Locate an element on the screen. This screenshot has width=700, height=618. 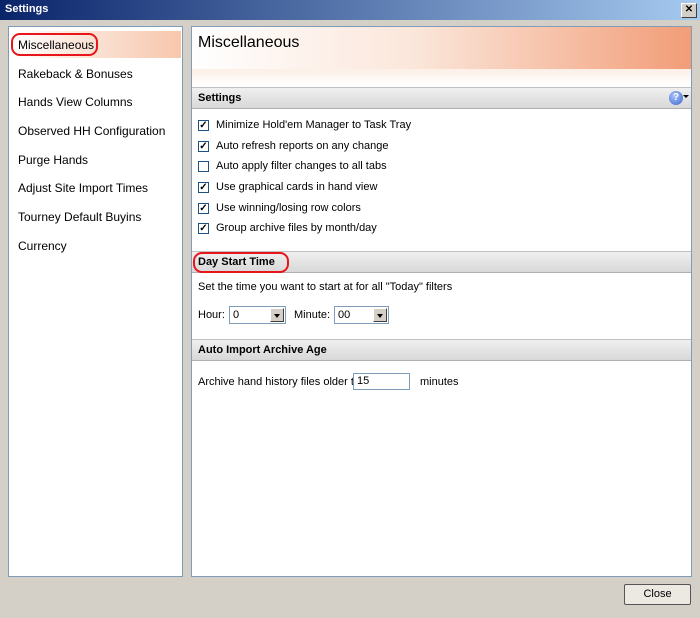
sidebar-item-rakeback-bonuses: Rakeback & Bonuses is located at coordinates (75, 74).